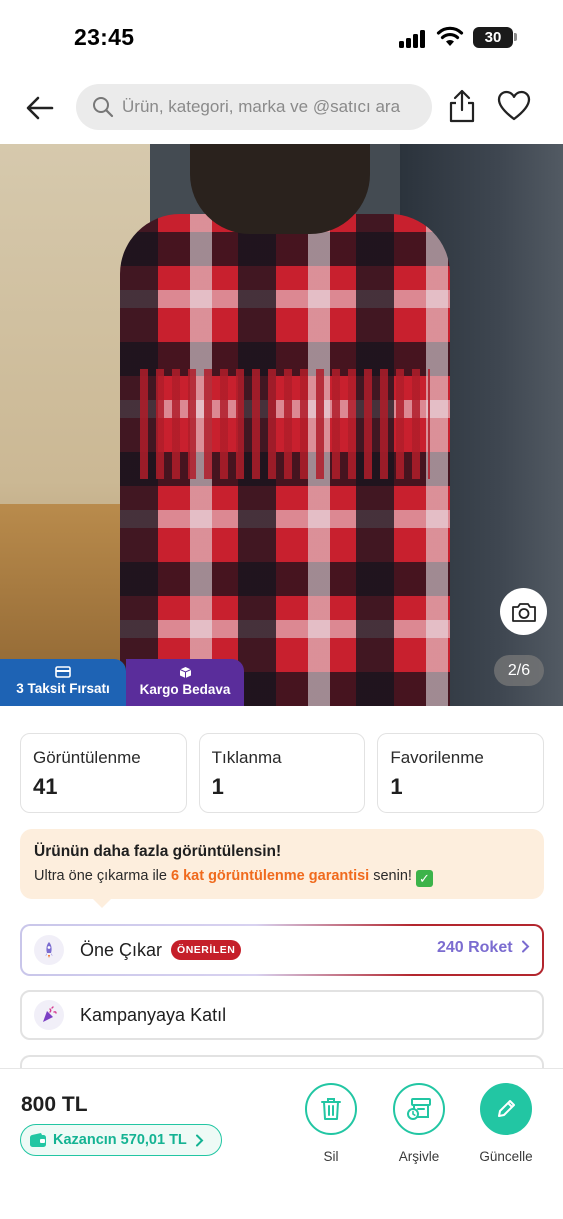  I want to click on campaign-row: Kampanyaya Katıl, so click(282, 1015).